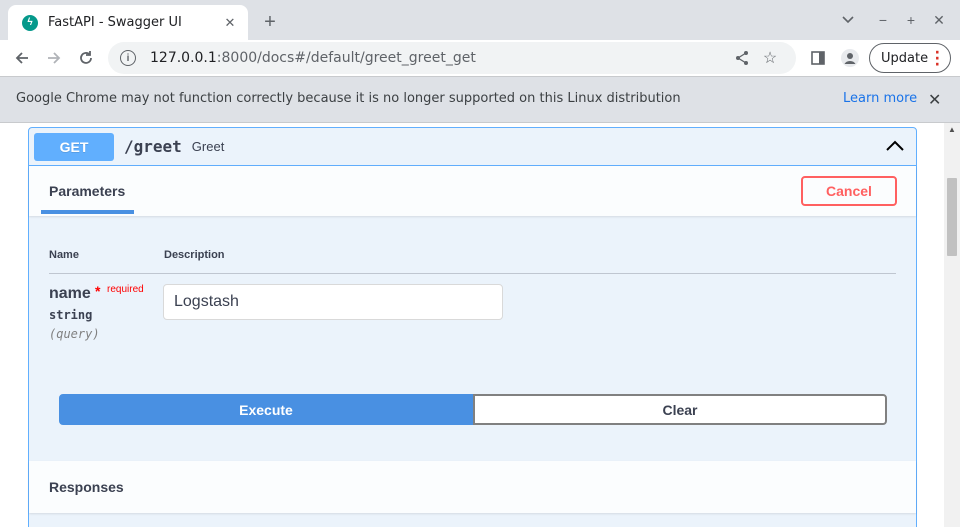  Describe the element at coordinates (934, 100) in the screenshot. I see `infobar-close-icon: ✕` at that location.